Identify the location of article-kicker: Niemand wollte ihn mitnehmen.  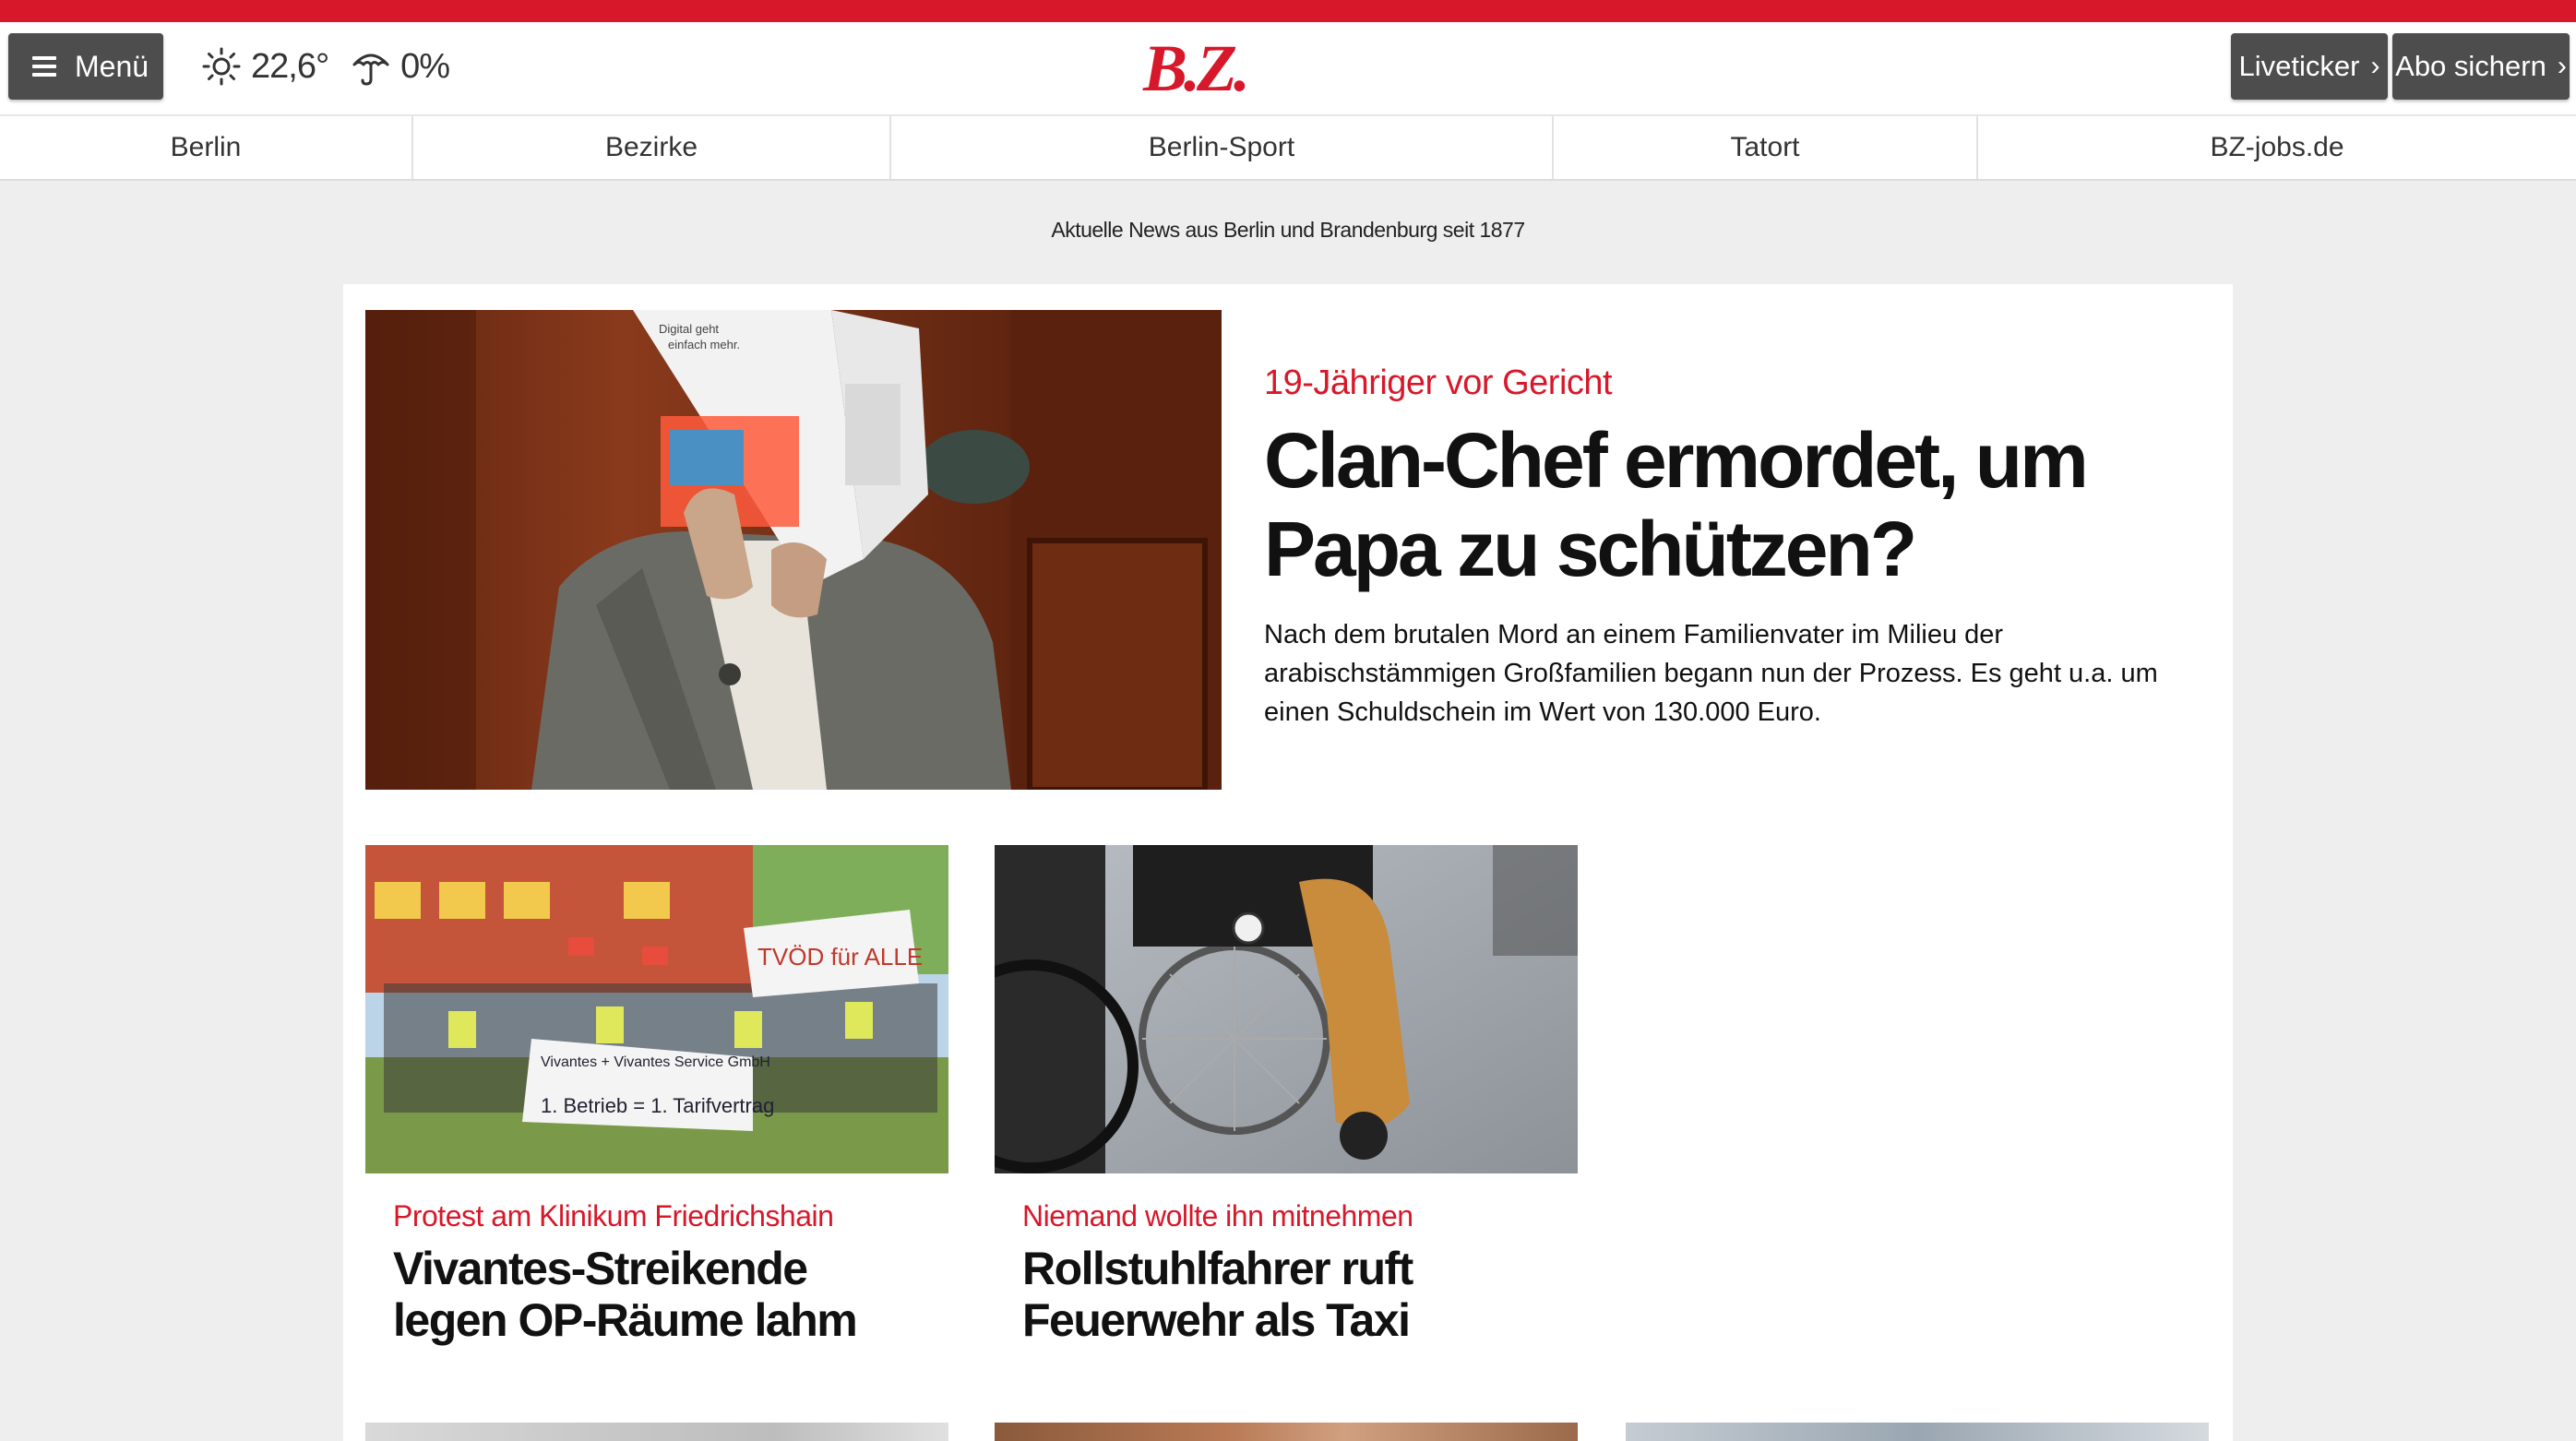
(1217, 1216).